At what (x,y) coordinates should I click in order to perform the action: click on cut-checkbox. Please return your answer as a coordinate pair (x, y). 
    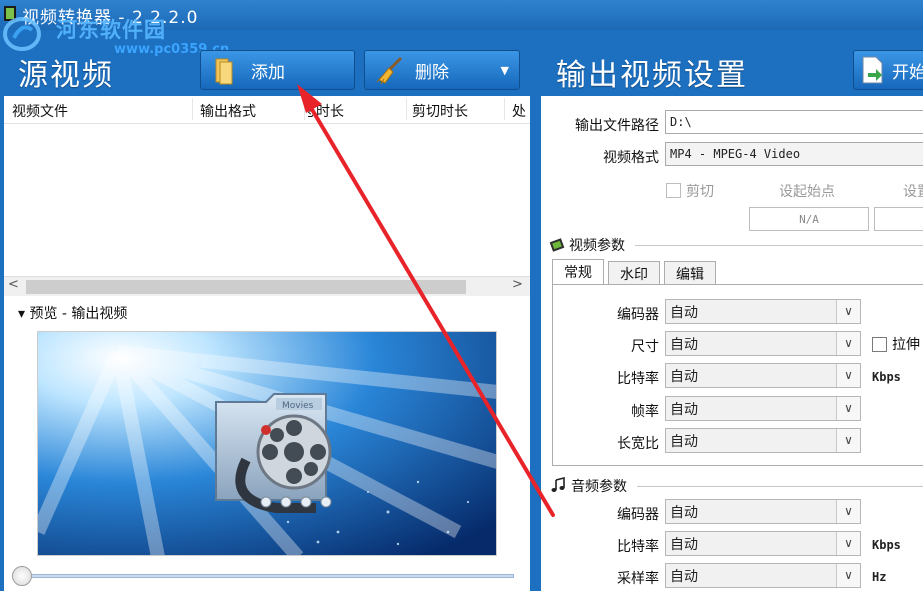
    Looking at the image, I should click on (673, 190).